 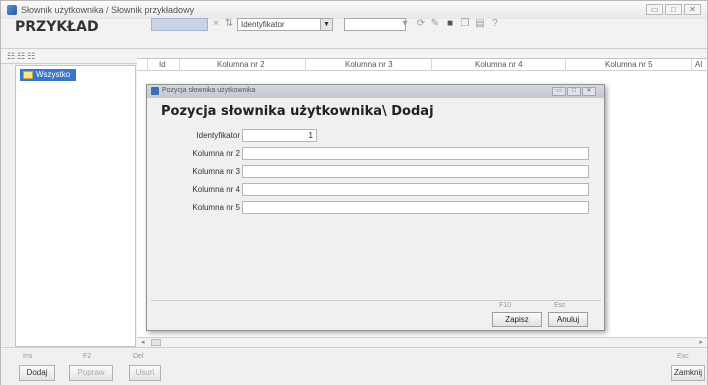 What do you see at coordinates (369, 64) in the screenshot?
I see `column-header-3: Kolumna nr 3` at bounding box center [369, 64].